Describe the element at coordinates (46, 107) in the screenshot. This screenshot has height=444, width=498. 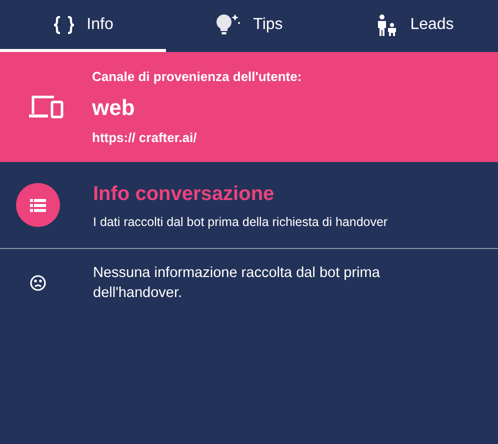
I see `devices-icon` at that location.